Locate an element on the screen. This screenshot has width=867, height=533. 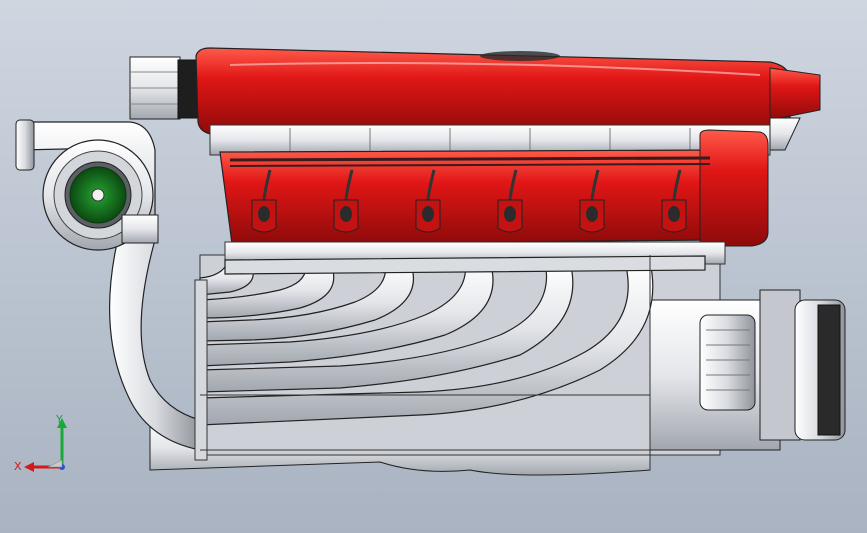
turbo-downpipe is located at coordinates (158, 345).